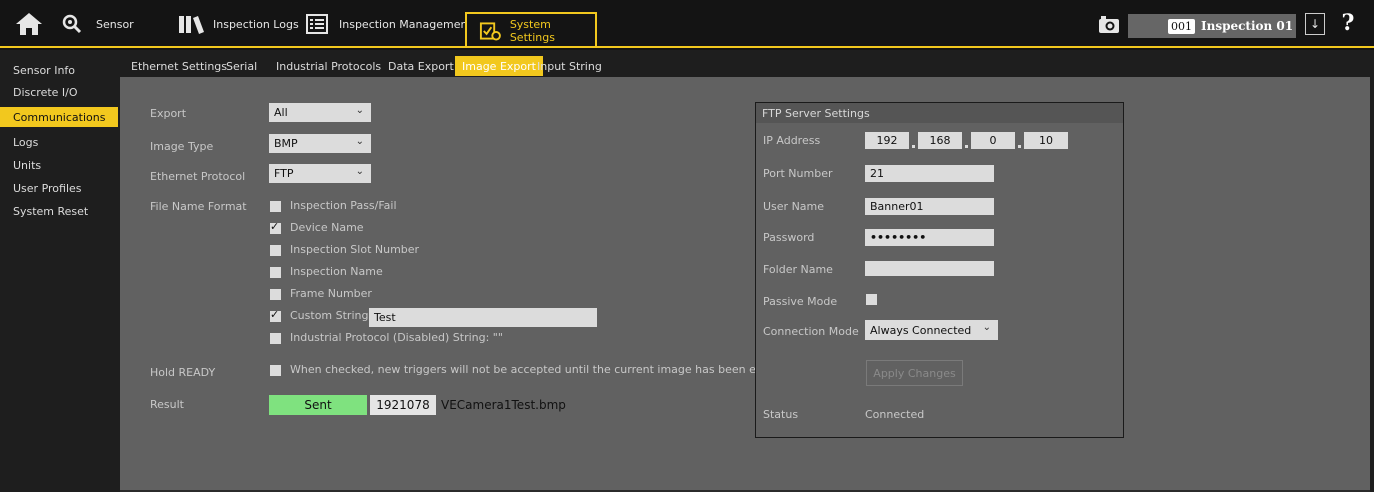  What do you see at coordinates (895, 414) in the screenshot?
I see `connection-status-value: Connected` at bounding box center [895, 414].